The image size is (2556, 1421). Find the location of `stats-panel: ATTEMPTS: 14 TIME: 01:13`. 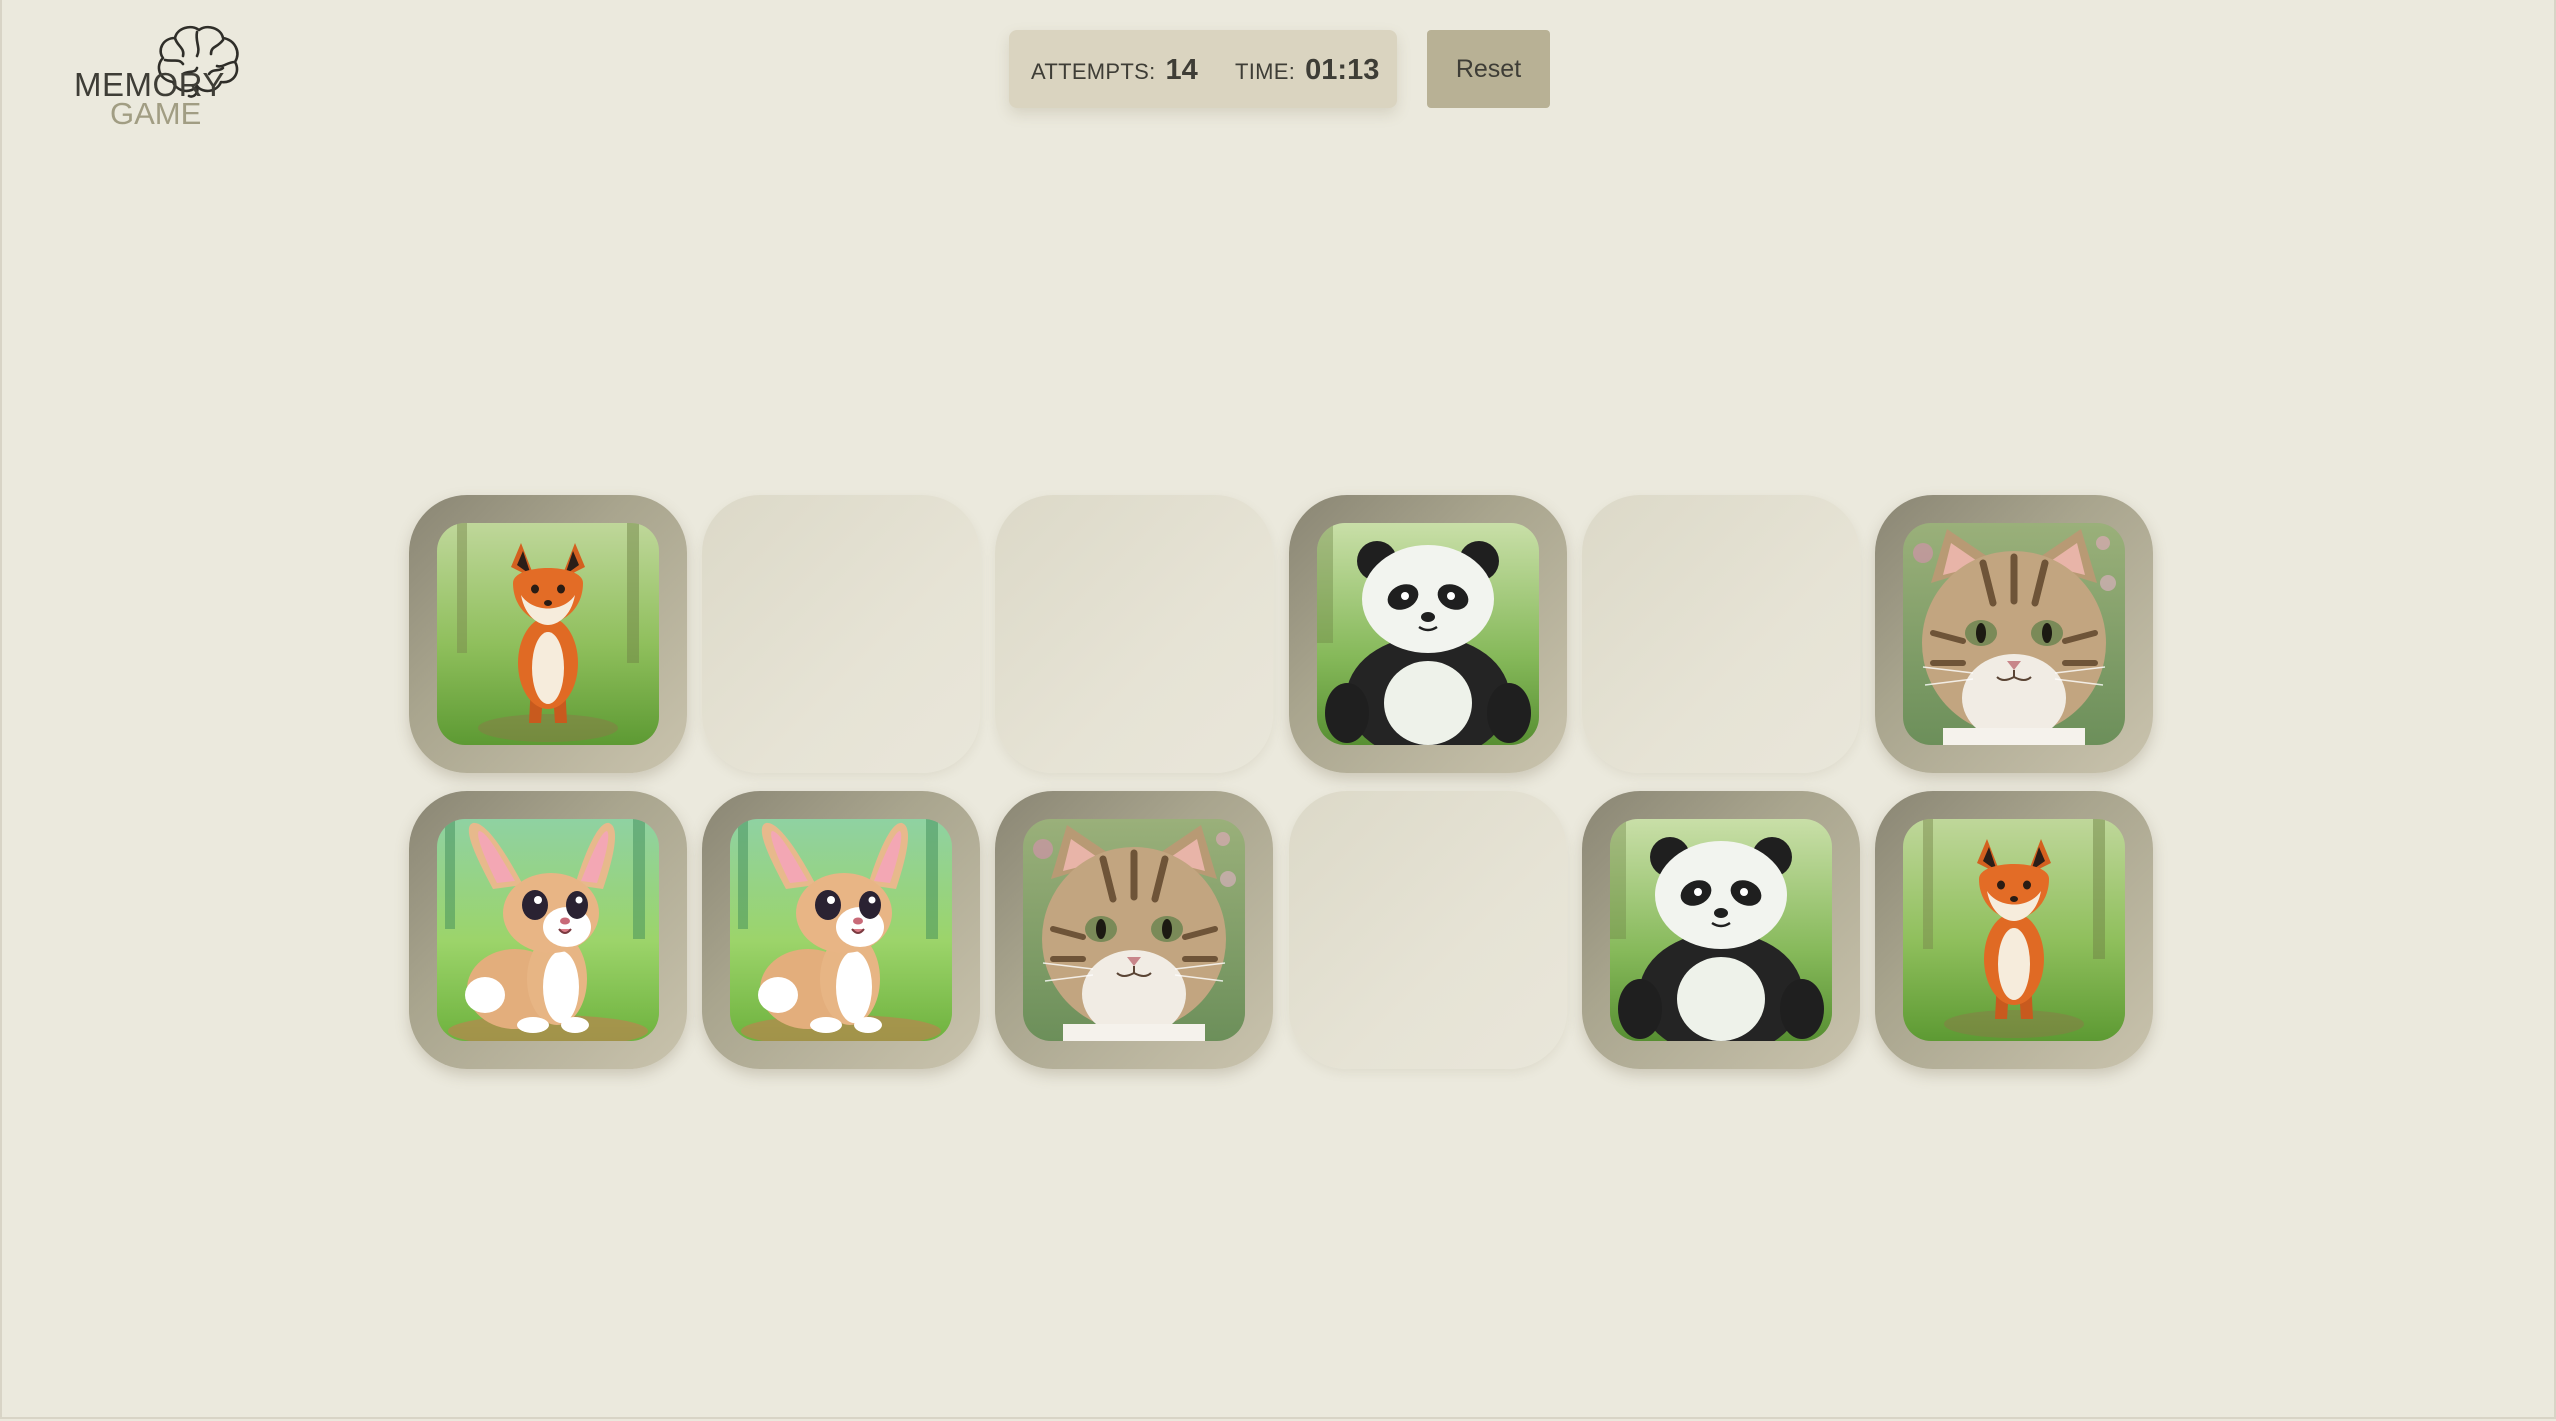

stats-panel: ATTEMPTS: 14 TIME: 01:13 is located at coordinates (1203, 69).